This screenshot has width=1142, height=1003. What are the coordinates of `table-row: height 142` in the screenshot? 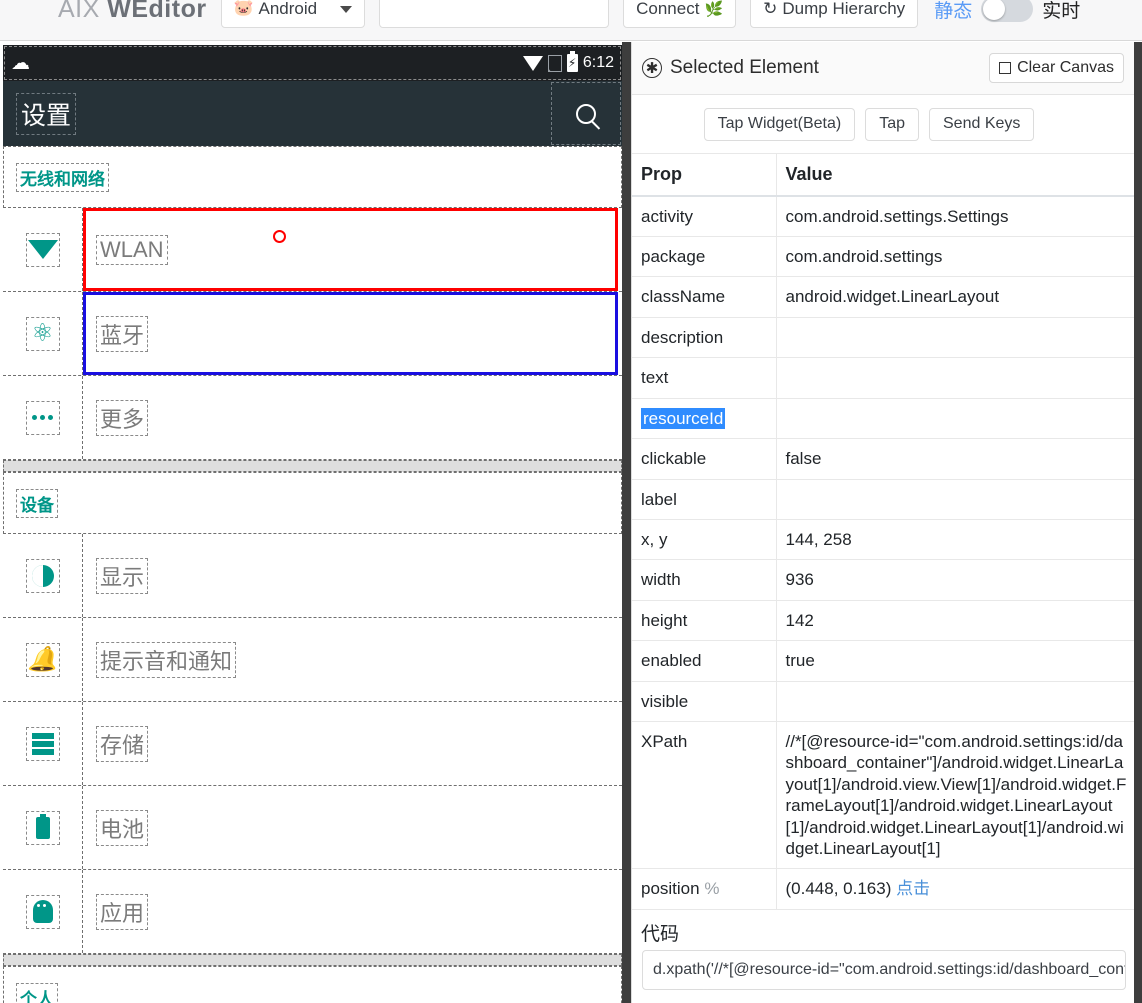 It's located at (883, 620).